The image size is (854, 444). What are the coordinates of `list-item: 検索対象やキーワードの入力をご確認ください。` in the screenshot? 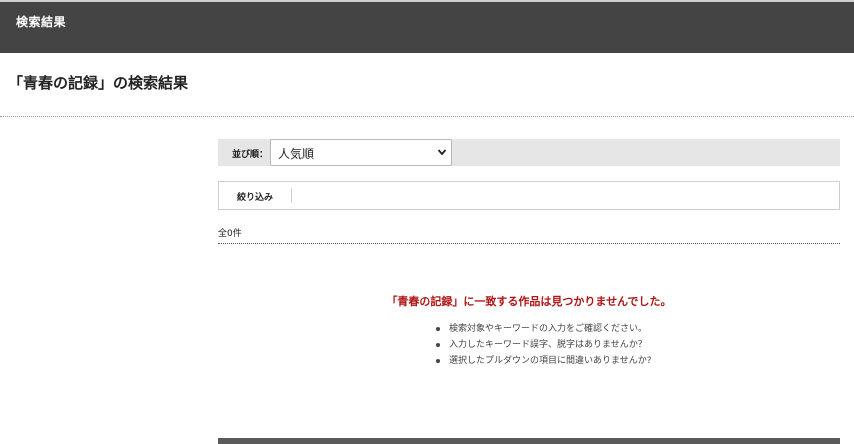 It's located at (544, 331).